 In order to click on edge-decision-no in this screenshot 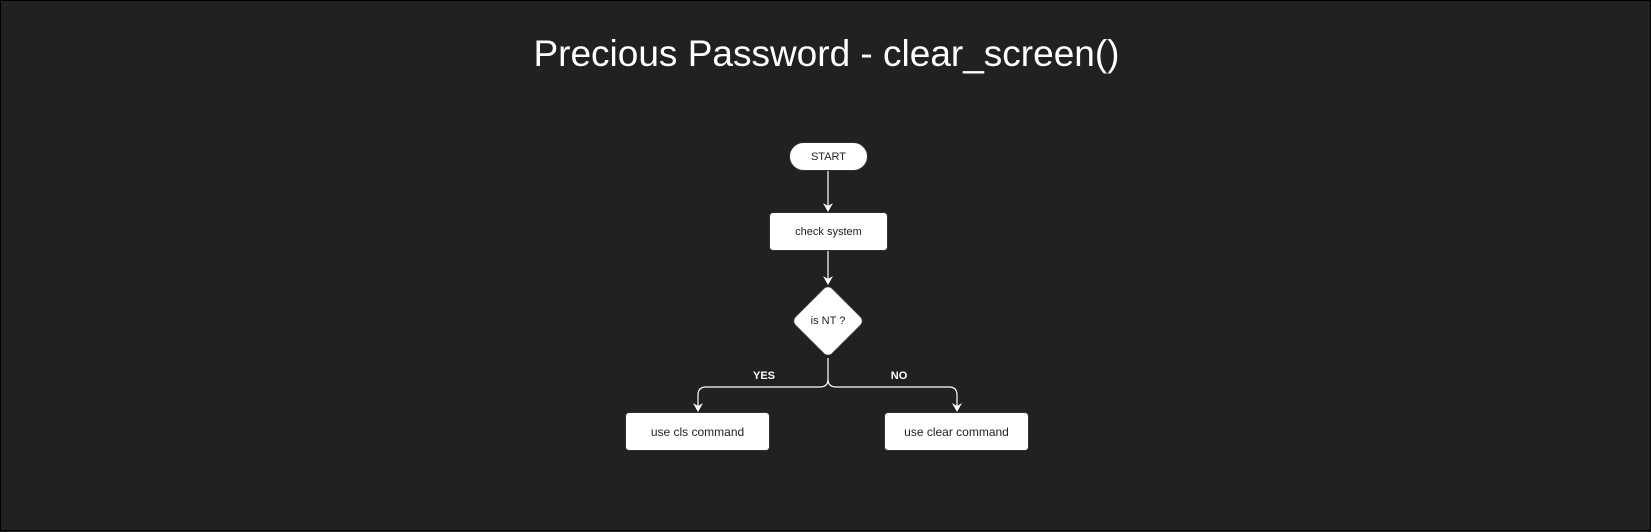, I will do `click(894, 395)`.